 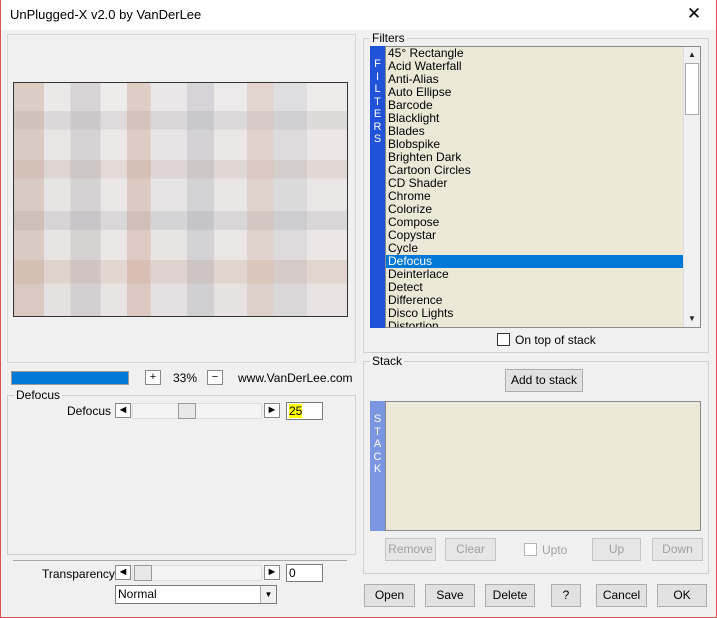 What do you see at coordinates (555, 340) in the screenshot?
I see `on-top-label: On top of stack` at bounding box center [555, 340].